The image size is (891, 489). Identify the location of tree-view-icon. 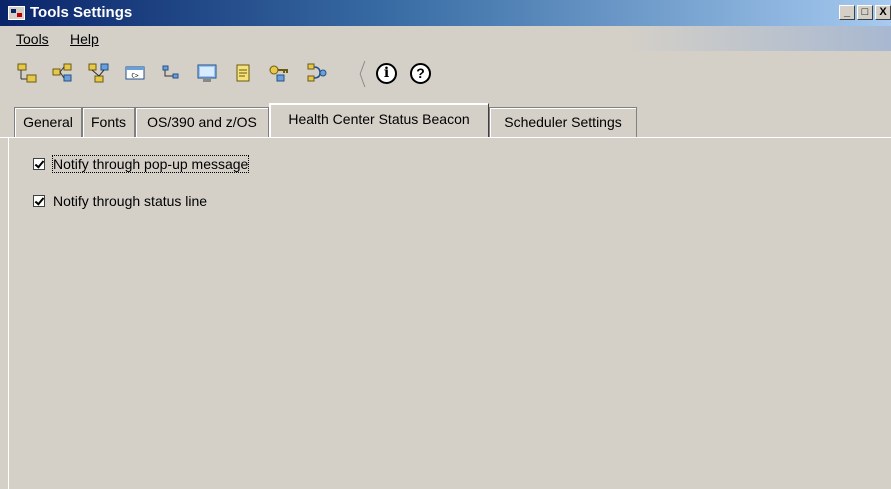
(27, 73).